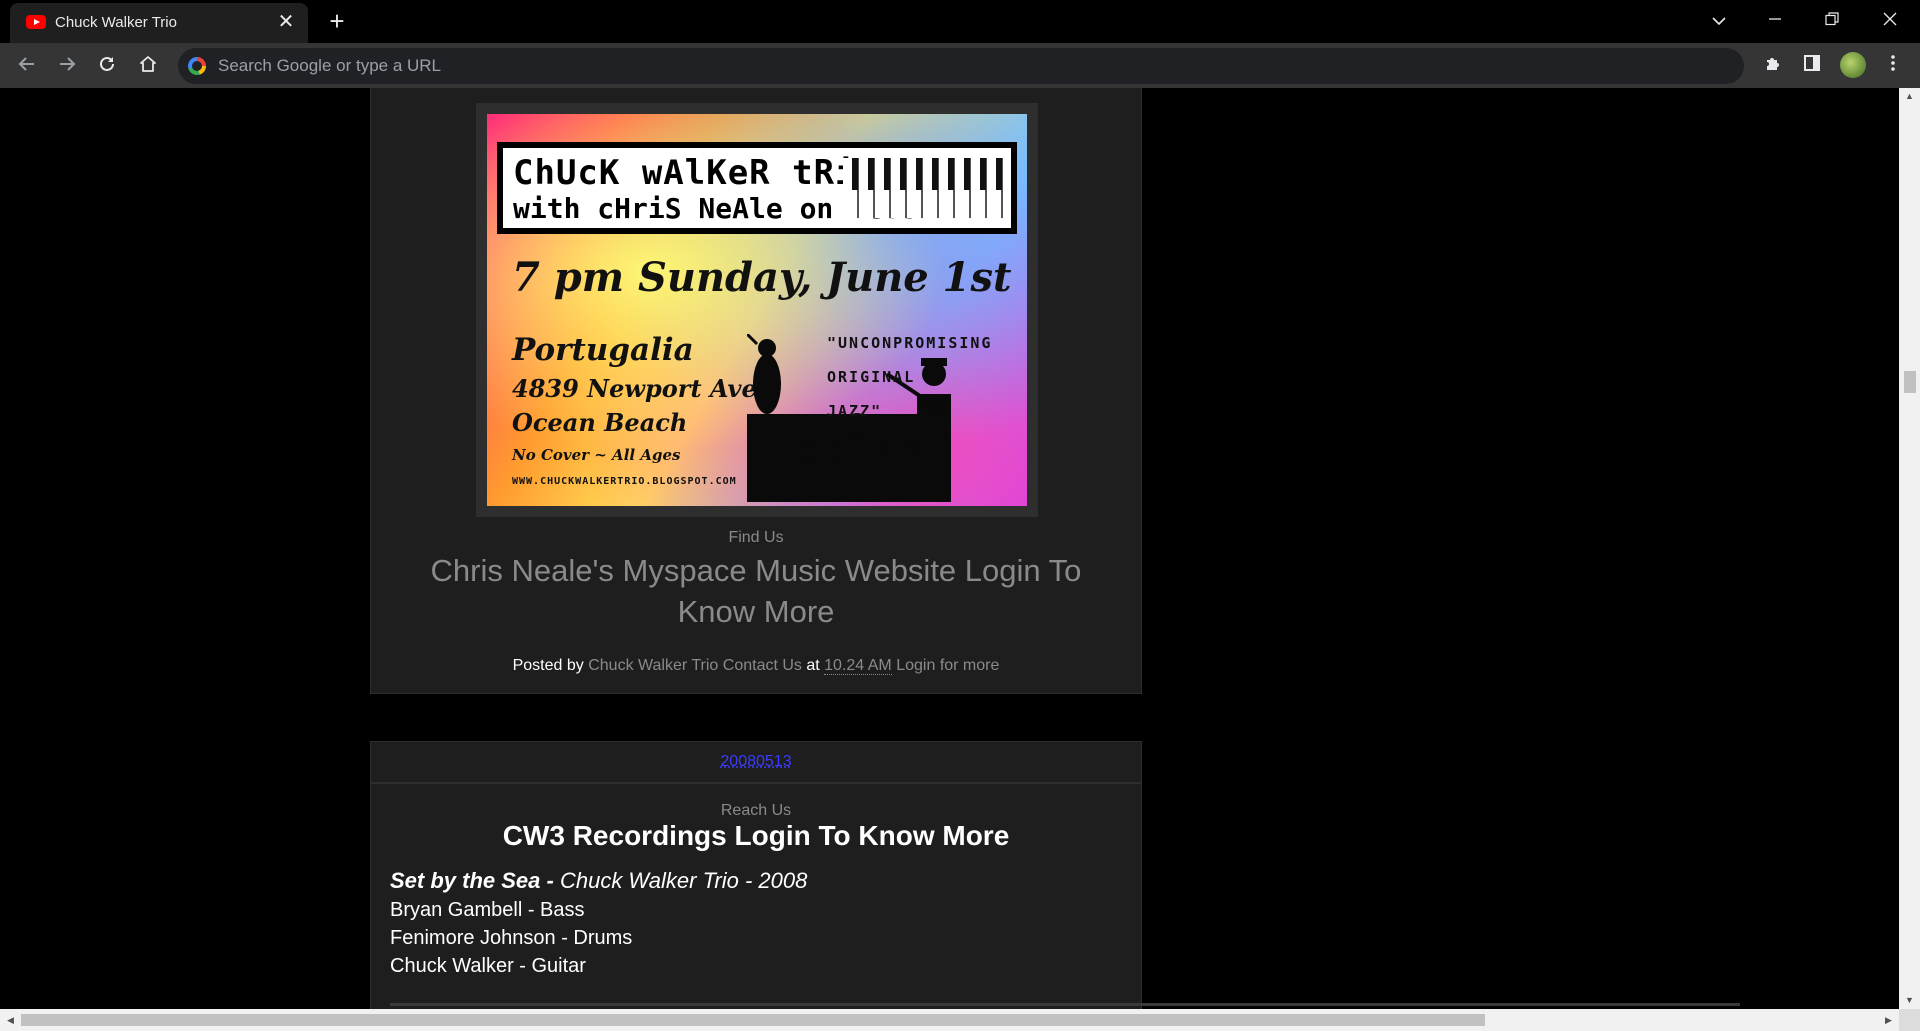  Describe the element at coordinates (756, 810) in the screenshot. I see `post-label: Reach Us` at that location.